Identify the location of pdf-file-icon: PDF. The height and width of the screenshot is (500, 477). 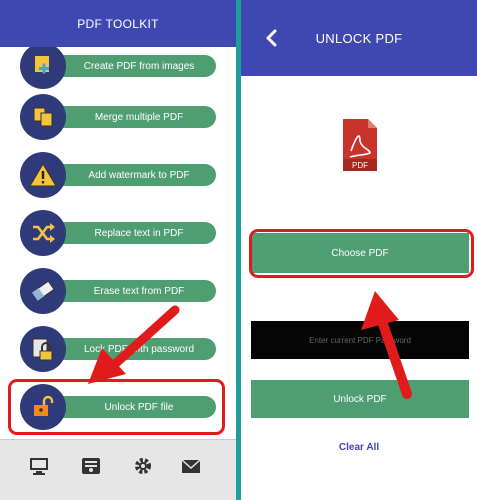
(360, 145).